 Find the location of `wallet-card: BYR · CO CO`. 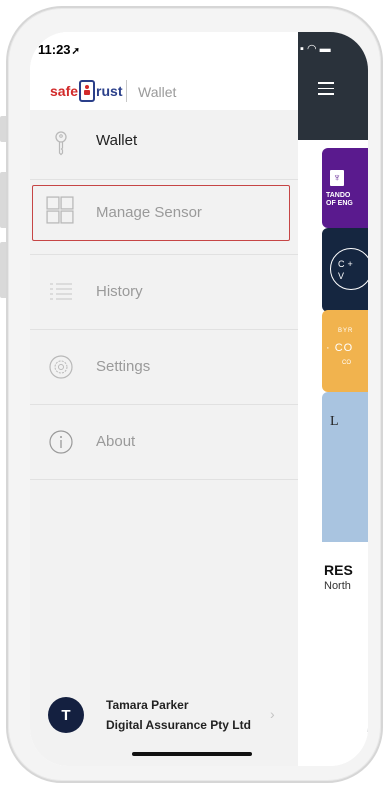

wallet-card: BYR · CO CO is located at coordinates (345, 351).